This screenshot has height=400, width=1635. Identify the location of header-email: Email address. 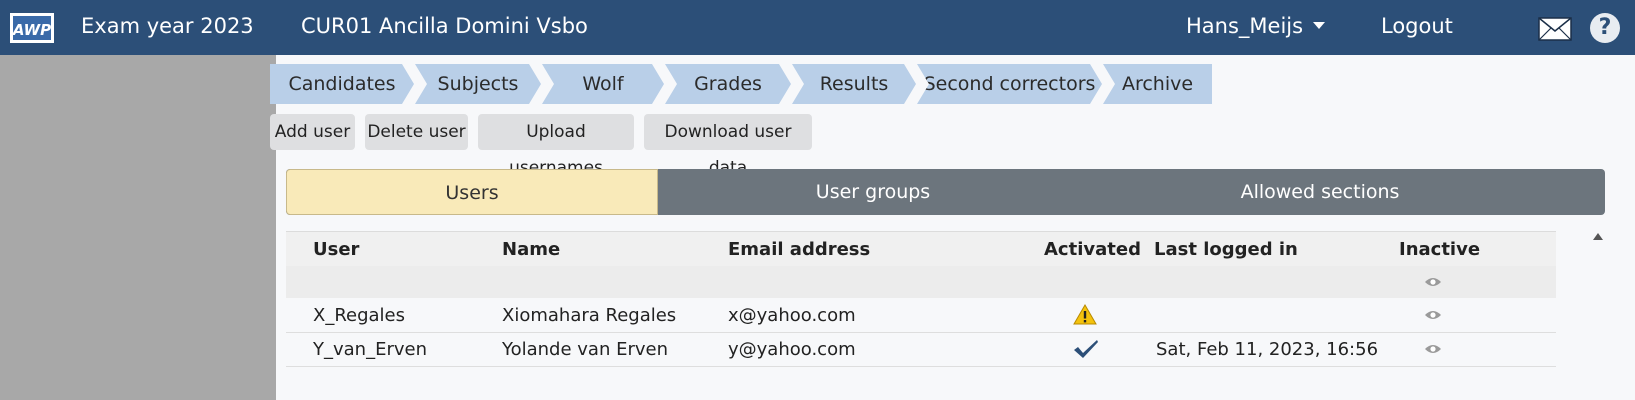
(799, 249).